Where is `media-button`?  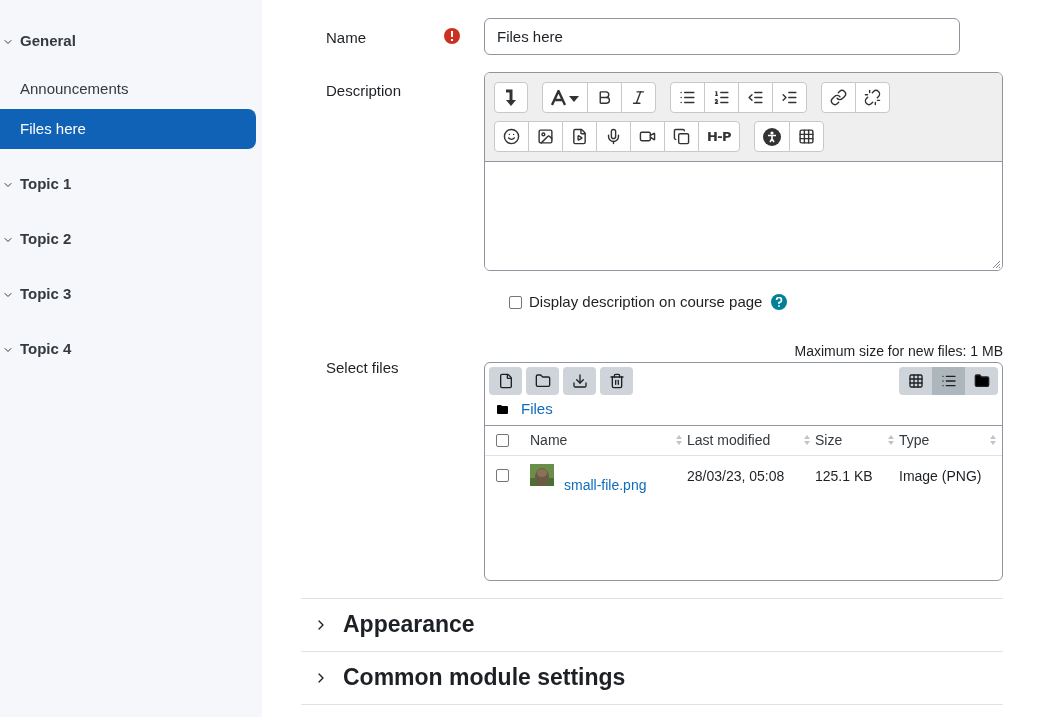
media-button is located at coordinates (579, 136).